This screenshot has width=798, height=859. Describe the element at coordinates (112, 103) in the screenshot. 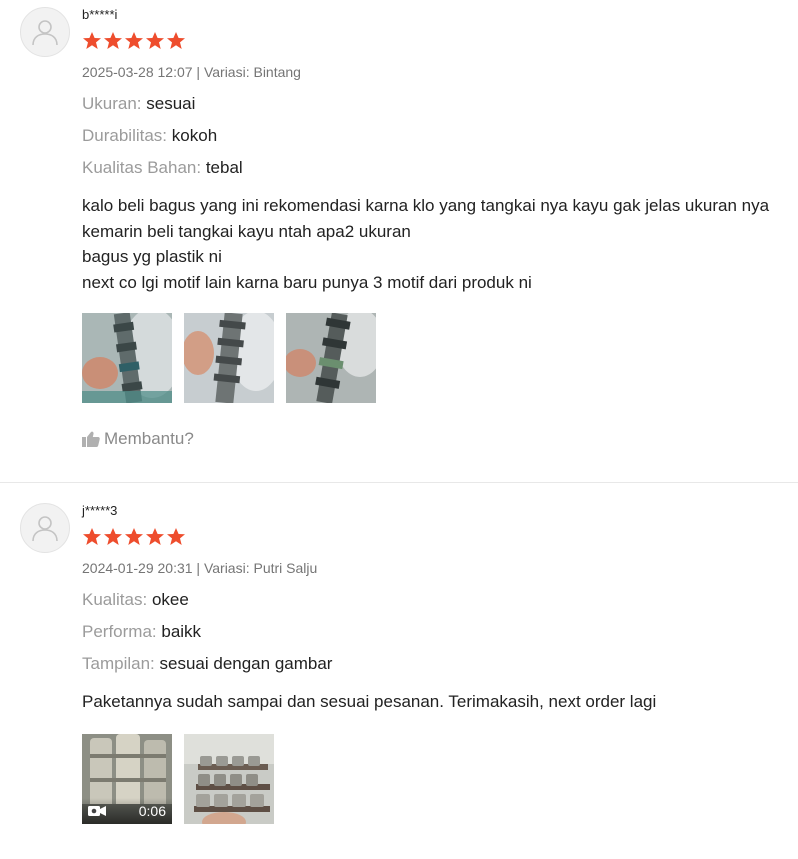

I see `attribute-label: Ukuran:` at that location.